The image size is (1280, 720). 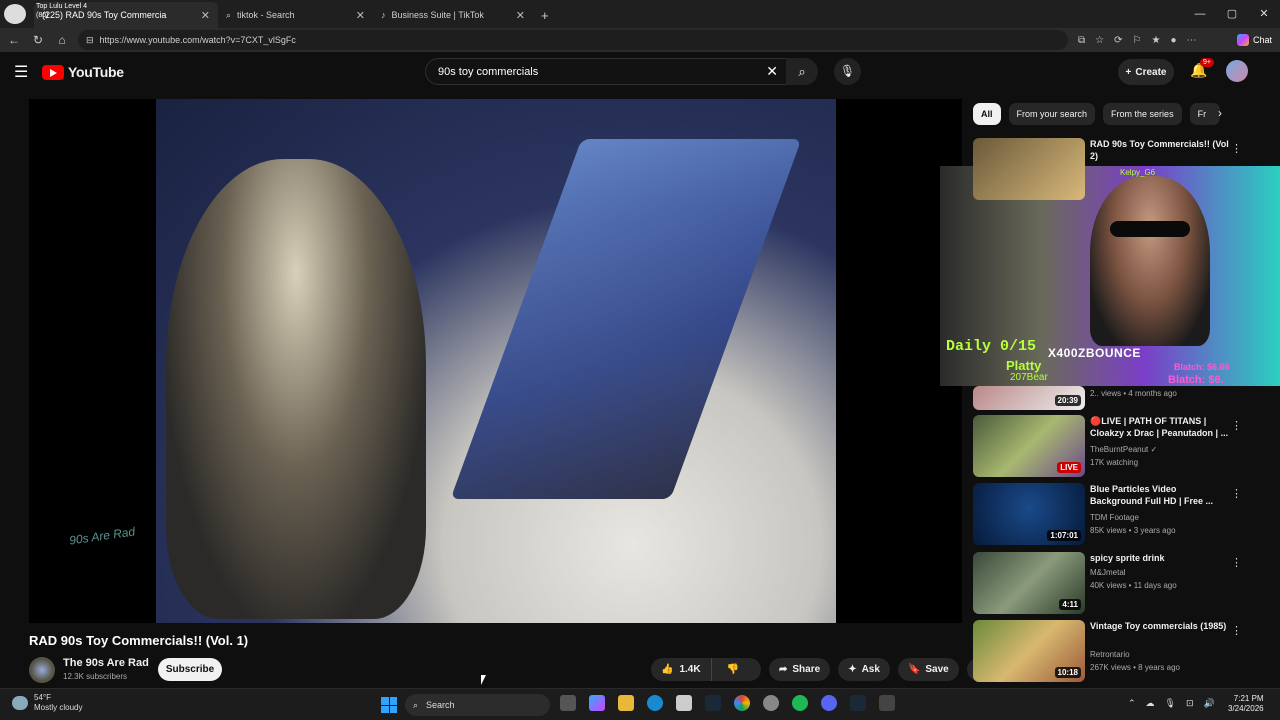 I want to click on taskbar-search: ⌕ Search, so click(x=477, y=705).